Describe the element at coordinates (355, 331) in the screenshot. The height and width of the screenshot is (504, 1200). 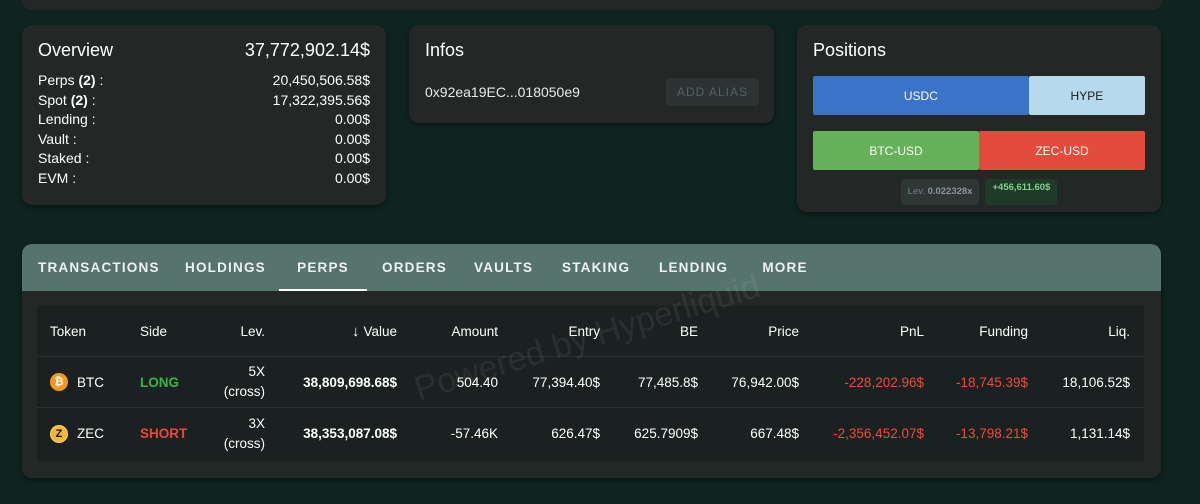
I see `sort-down-icon: ↓` at that location.